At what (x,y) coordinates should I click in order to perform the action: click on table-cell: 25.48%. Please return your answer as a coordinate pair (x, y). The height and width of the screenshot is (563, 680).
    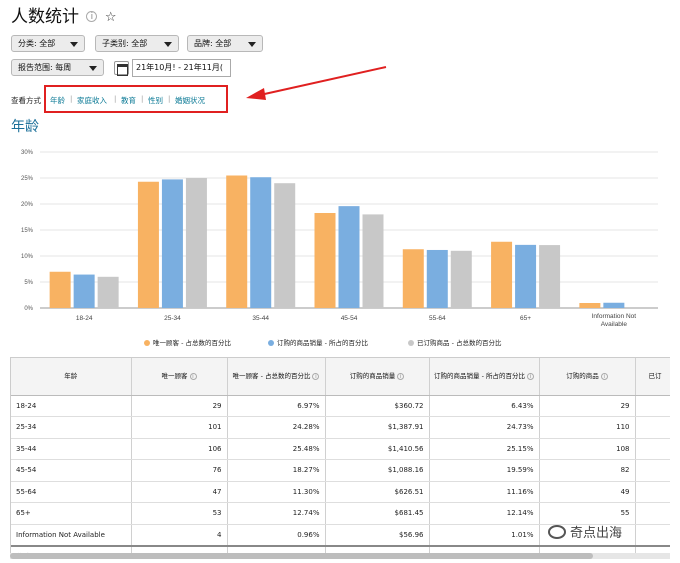
    Looking at the image, I should click on (276, 449).